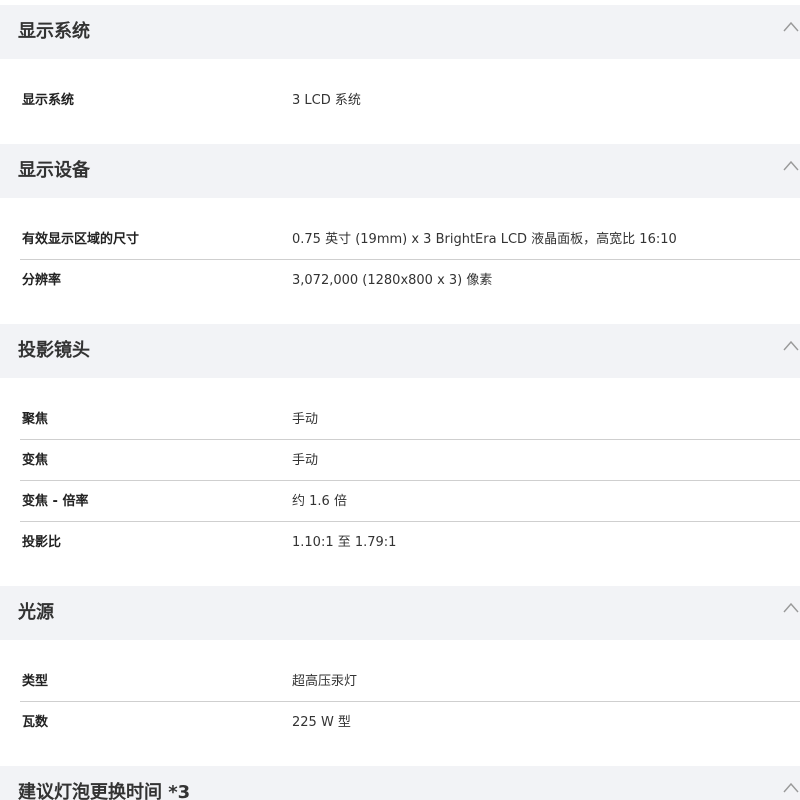 The width and height of the screenshot is (800, 800). What do you see at coordinates (55, 501) in the screenshot?
I see `spec-label: 变焦 - 倍率` at bounding box center [55, 501].